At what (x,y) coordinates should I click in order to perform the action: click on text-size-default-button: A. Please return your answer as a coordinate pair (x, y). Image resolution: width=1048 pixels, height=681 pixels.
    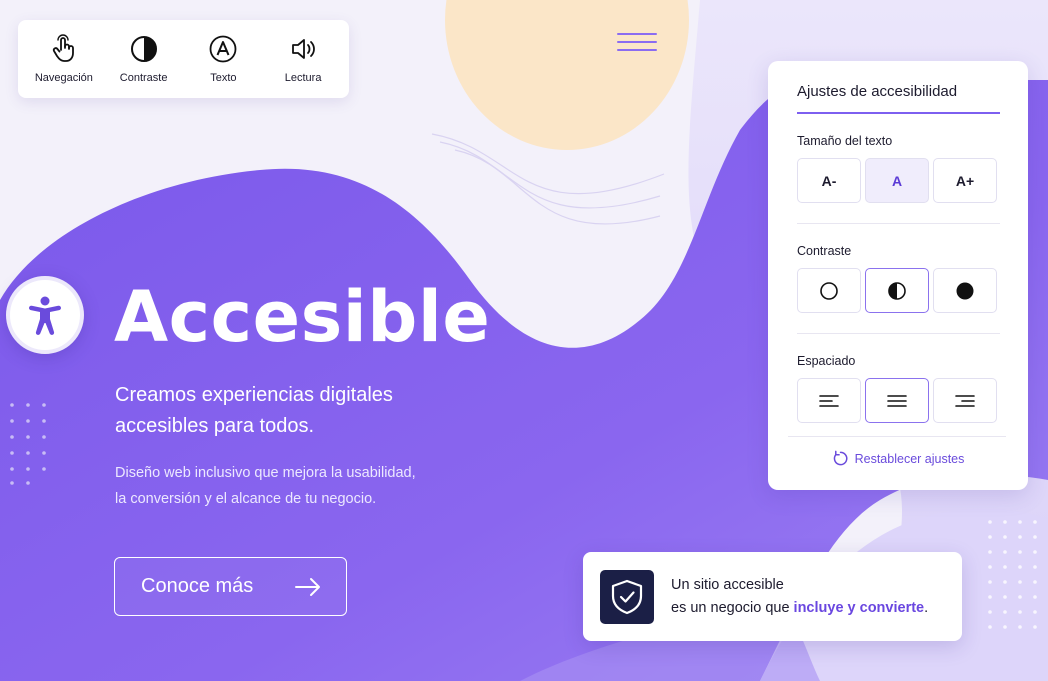
    Looking at the image, I should click on (897, 180).